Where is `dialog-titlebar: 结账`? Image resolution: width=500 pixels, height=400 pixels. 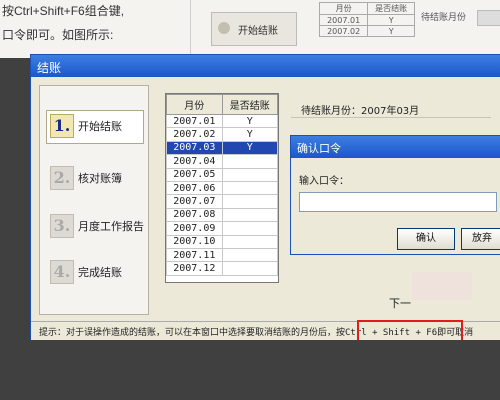 dialog-titlebar: 结账 is located at coordinates (265, 66).